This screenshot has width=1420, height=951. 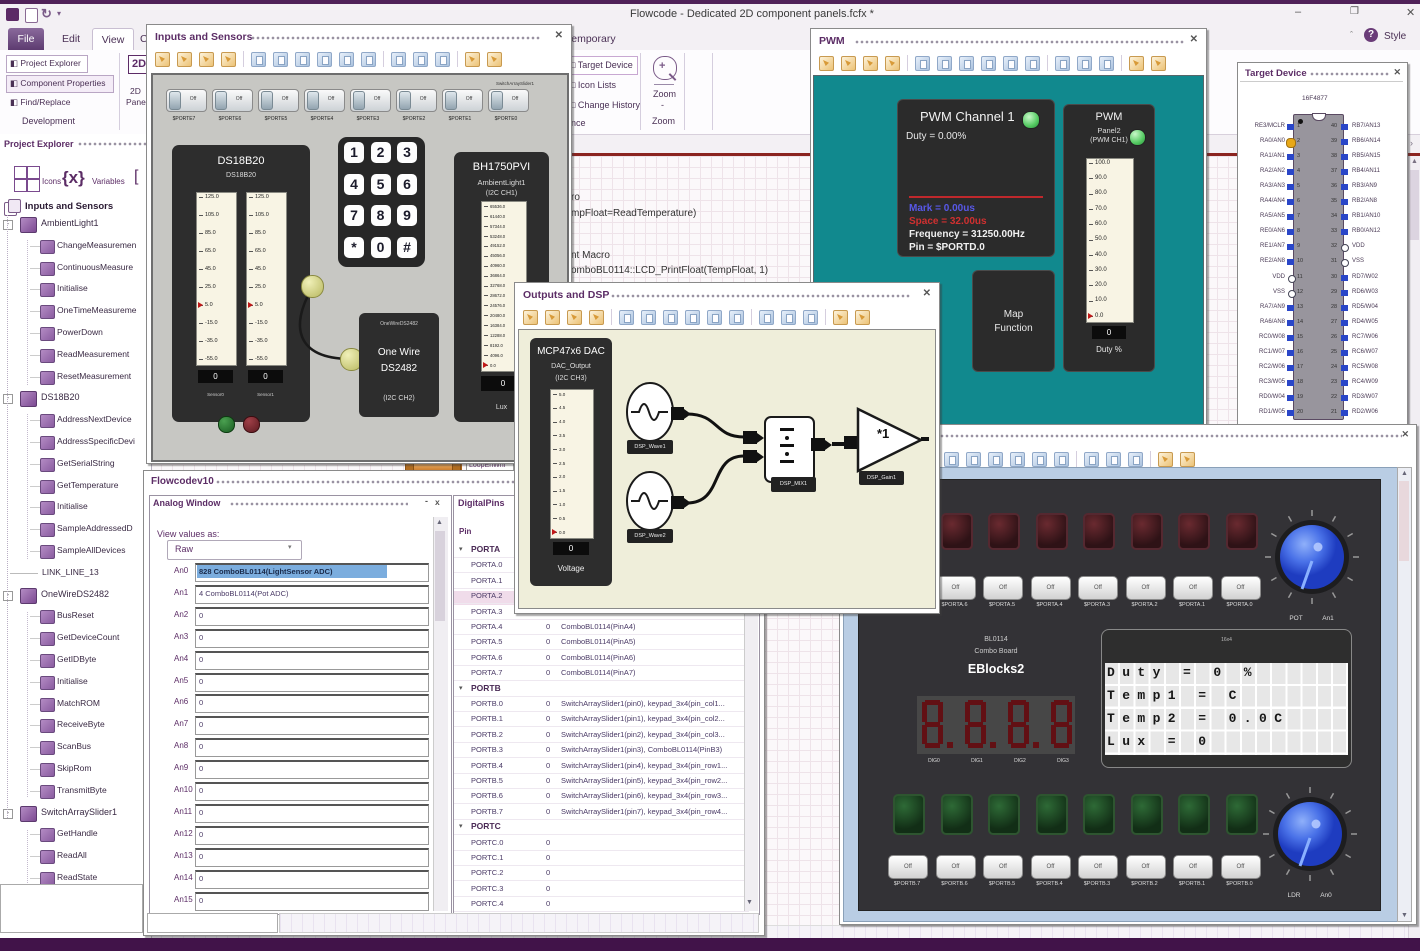 I want to click on svg-text: *1, so click(x=883, y=433).